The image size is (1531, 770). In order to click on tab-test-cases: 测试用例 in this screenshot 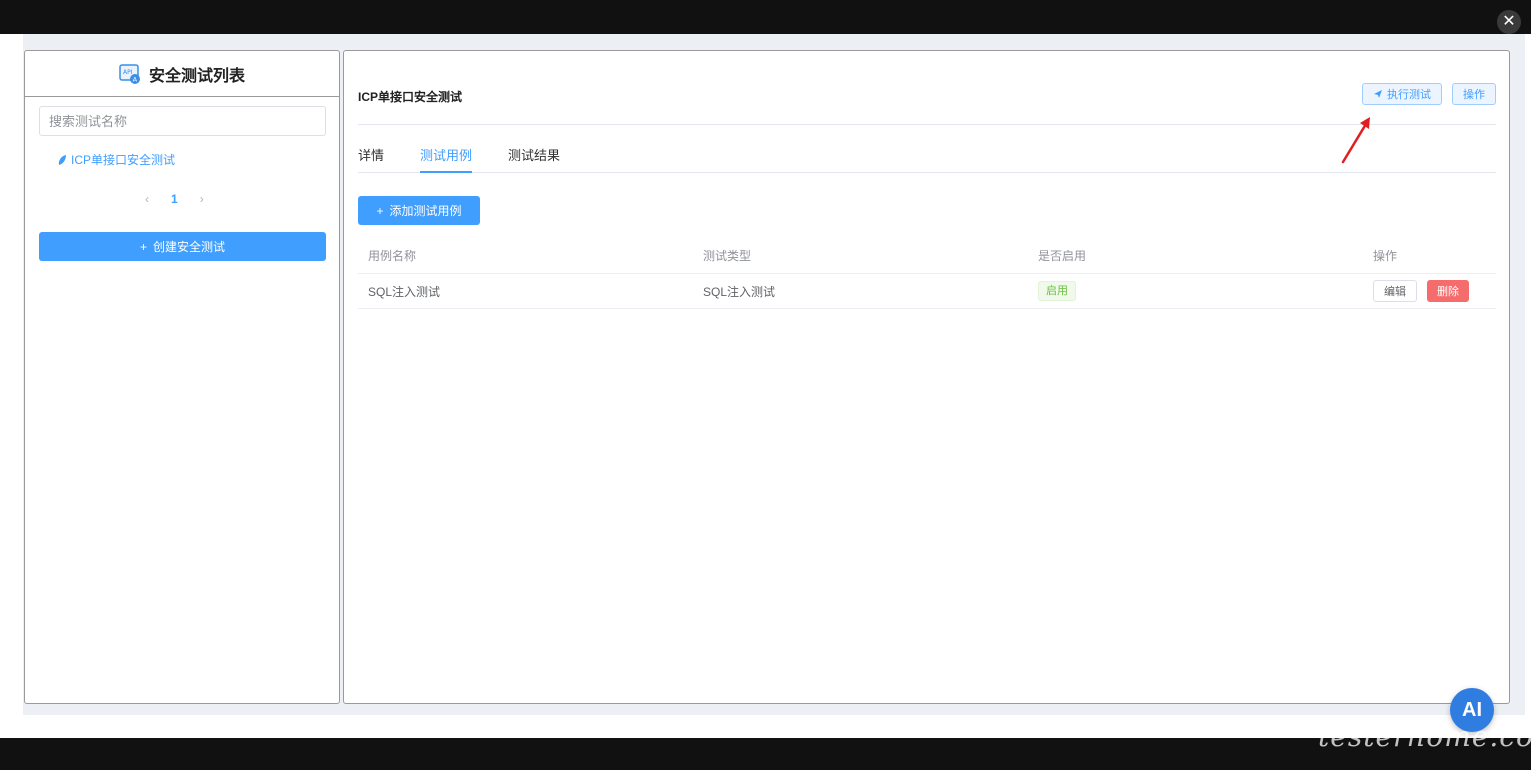, I will do `click(446, 159)`.